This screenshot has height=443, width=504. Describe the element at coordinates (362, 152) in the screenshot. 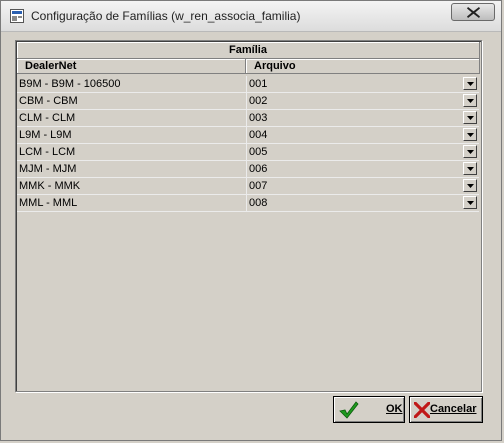

I see `arquivo-dropdown: 005` at that location.